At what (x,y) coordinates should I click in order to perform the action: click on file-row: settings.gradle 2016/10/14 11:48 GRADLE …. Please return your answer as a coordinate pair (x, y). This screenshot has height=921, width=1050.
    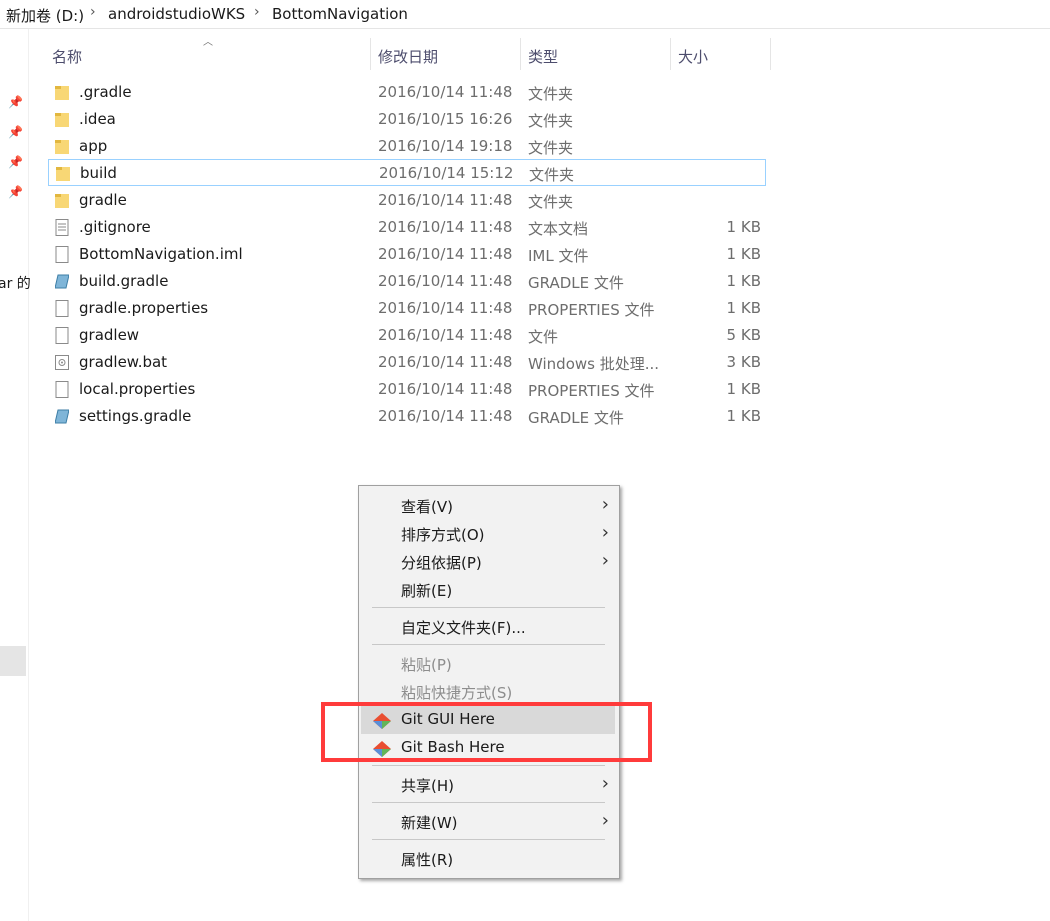
    Looking at the image, I should click on (407, 416).